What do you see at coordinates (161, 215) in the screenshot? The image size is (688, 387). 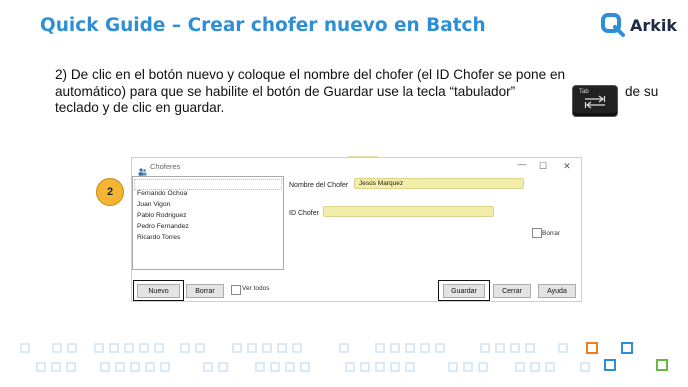 I see `list-item: Pablo Rodriguez` at bounding box center [161, 215].